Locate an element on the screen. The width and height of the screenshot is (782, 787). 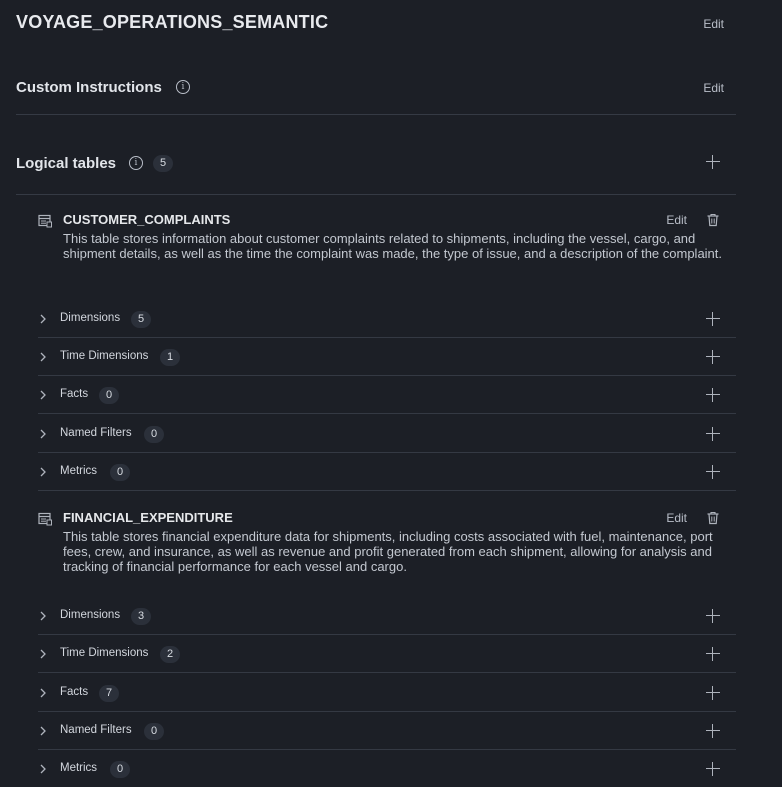
category-count-badge: 5 is located at coordinates (141, 319).